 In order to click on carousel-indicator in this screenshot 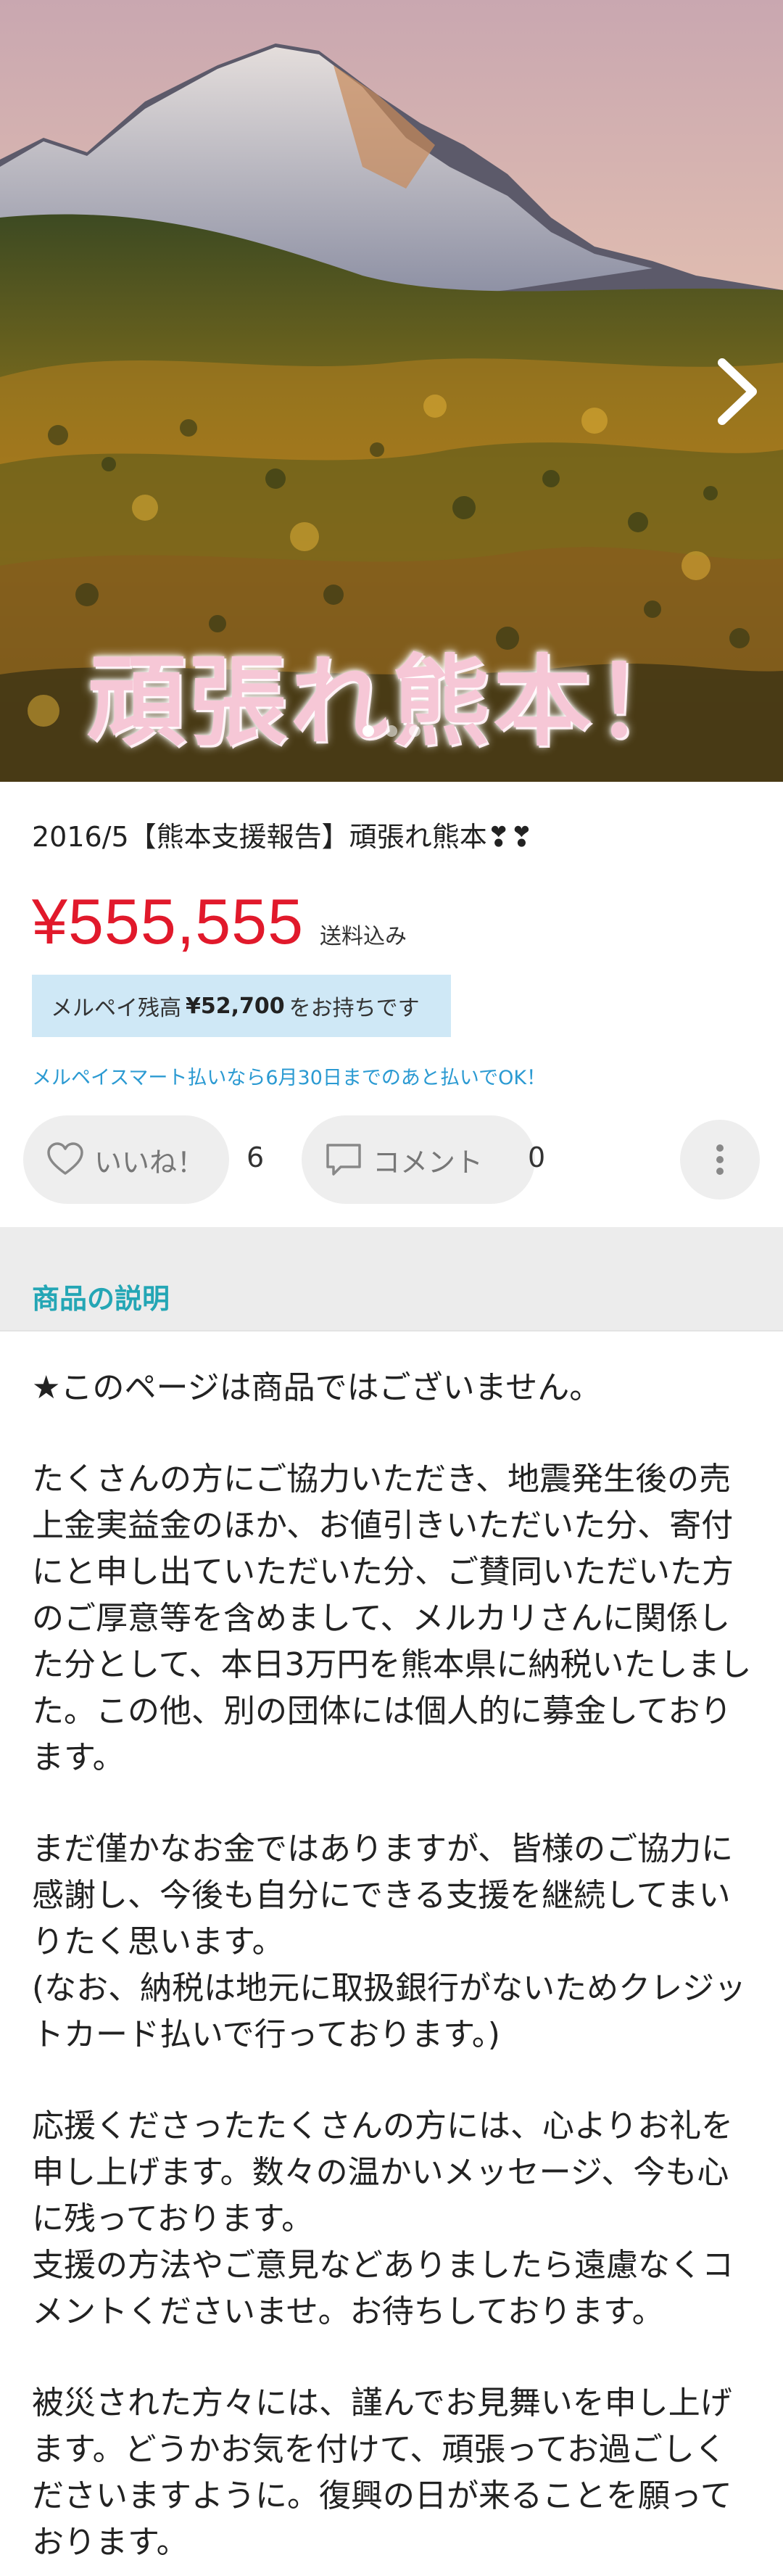, I will do `click(391, 731)`.